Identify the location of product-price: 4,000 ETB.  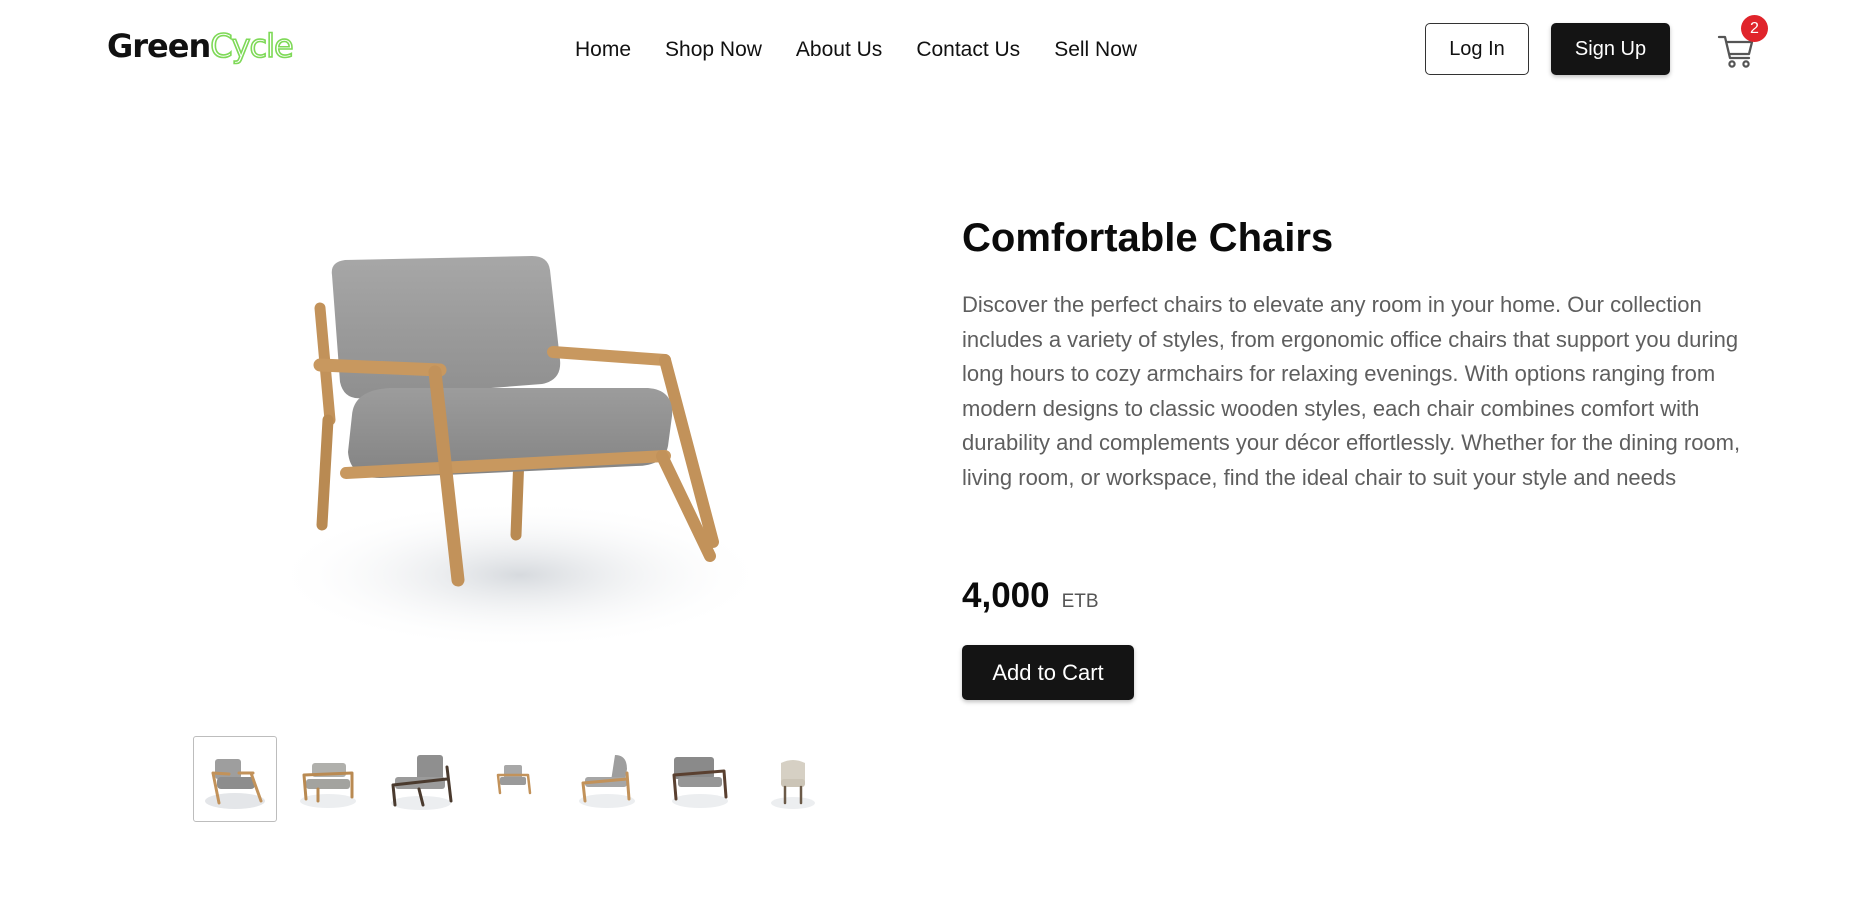
(1030, 596).